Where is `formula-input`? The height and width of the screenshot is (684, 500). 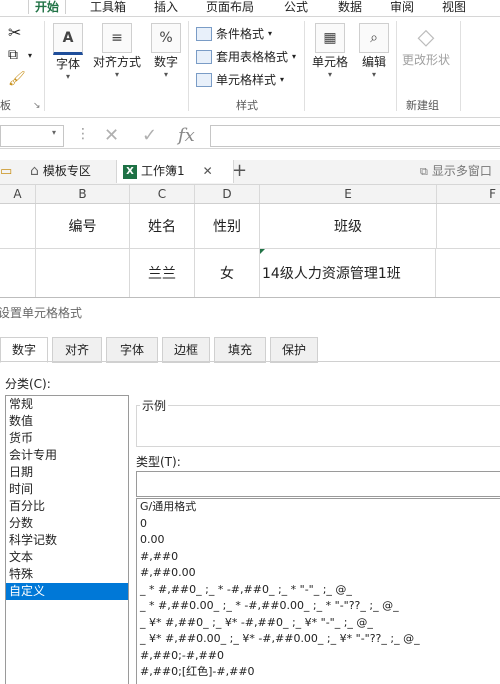
formula-input is located at coordinates (355, 136).